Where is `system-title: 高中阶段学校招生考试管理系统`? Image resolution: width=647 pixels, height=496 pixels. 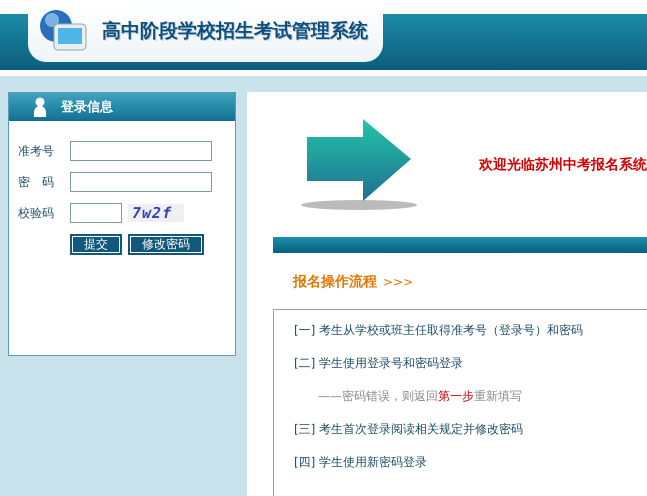
system-title: 高中阶段学校招生考试管理系统 is located at coordinates (235, 31).